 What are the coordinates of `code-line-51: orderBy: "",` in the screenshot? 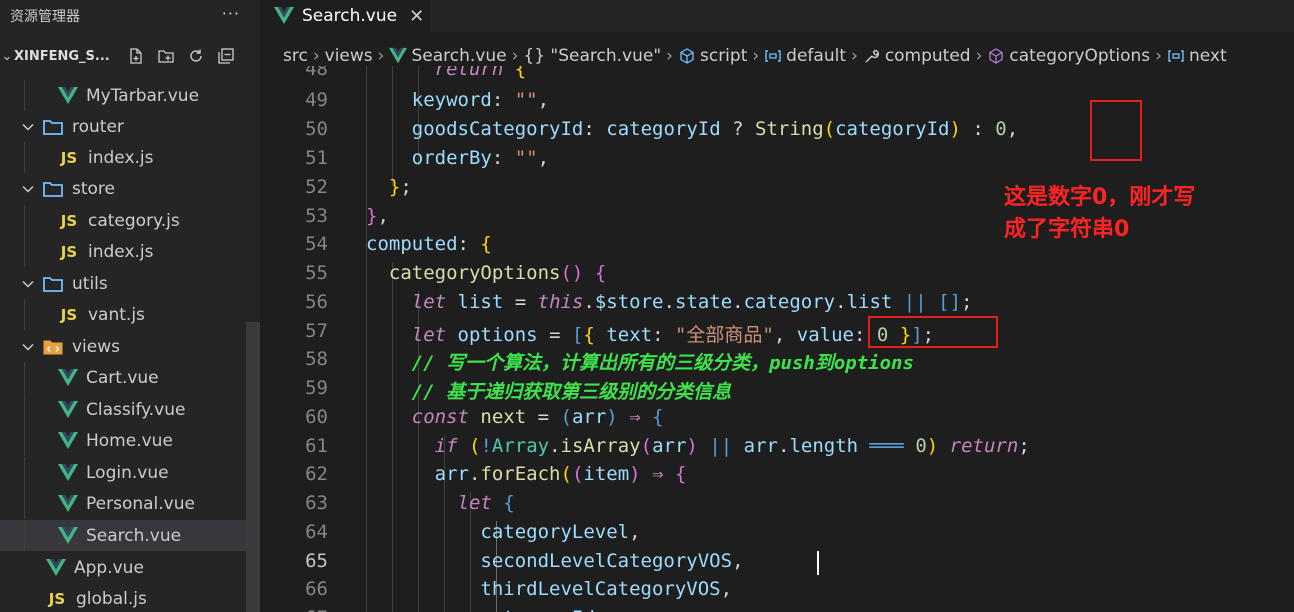 It's located at (480, 158).